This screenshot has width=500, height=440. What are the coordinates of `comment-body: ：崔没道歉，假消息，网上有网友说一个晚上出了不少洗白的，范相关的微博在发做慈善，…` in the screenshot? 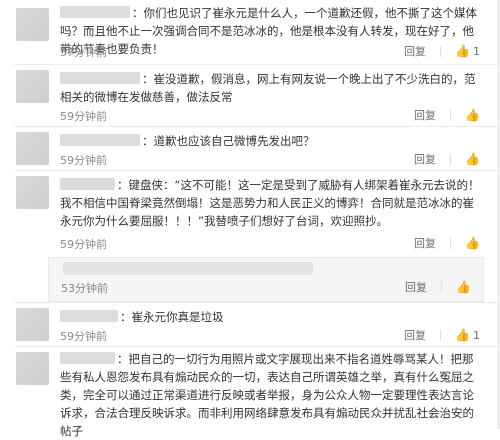 It's located at (270, 88).